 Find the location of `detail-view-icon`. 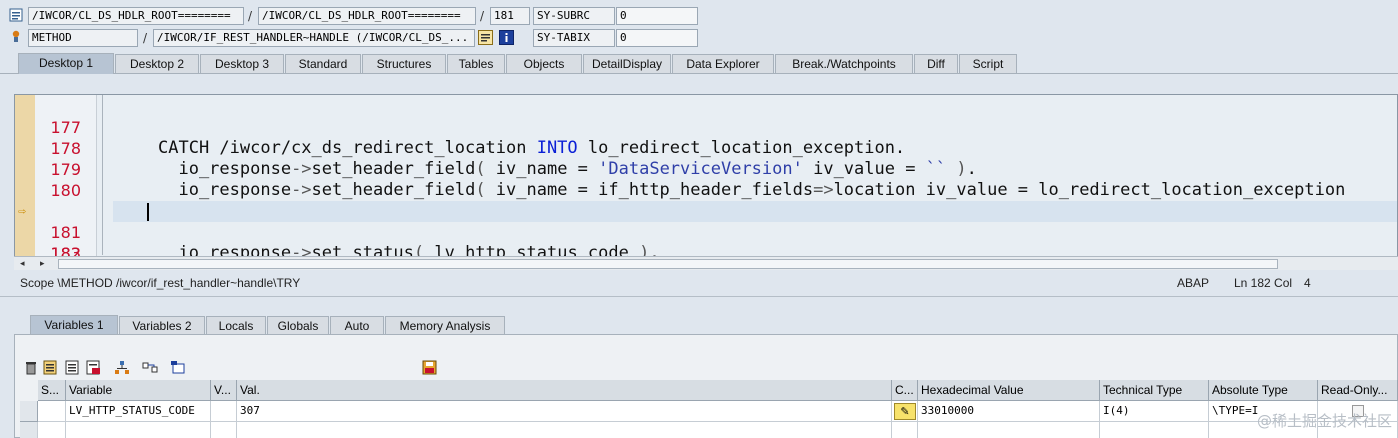

detail-view-icon is located at coordinates (51, 368).